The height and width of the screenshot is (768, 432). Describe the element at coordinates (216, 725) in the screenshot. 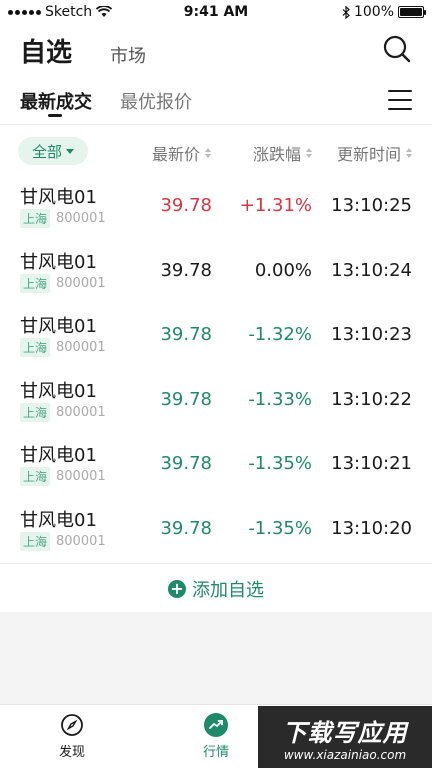

I see `trend-up-icon` at that location.